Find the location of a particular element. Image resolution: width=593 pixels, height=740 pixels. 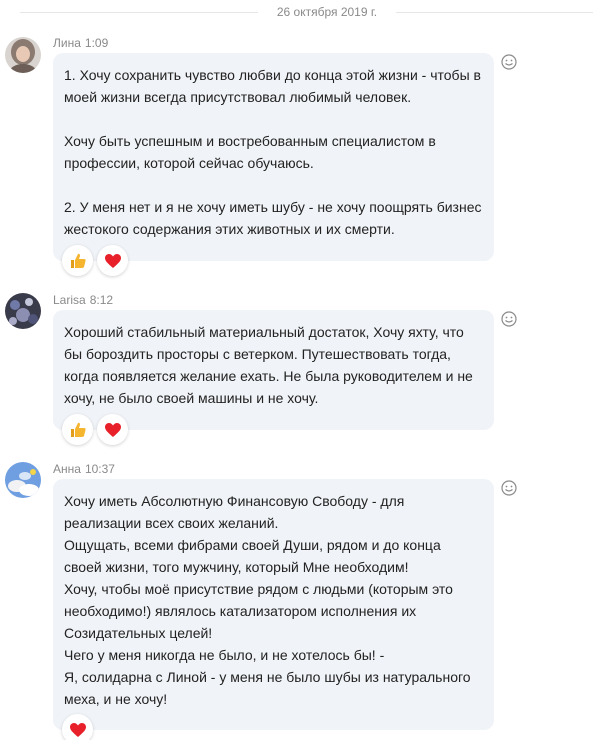

message-time: 1:09 is located at coordinates (96, 43).